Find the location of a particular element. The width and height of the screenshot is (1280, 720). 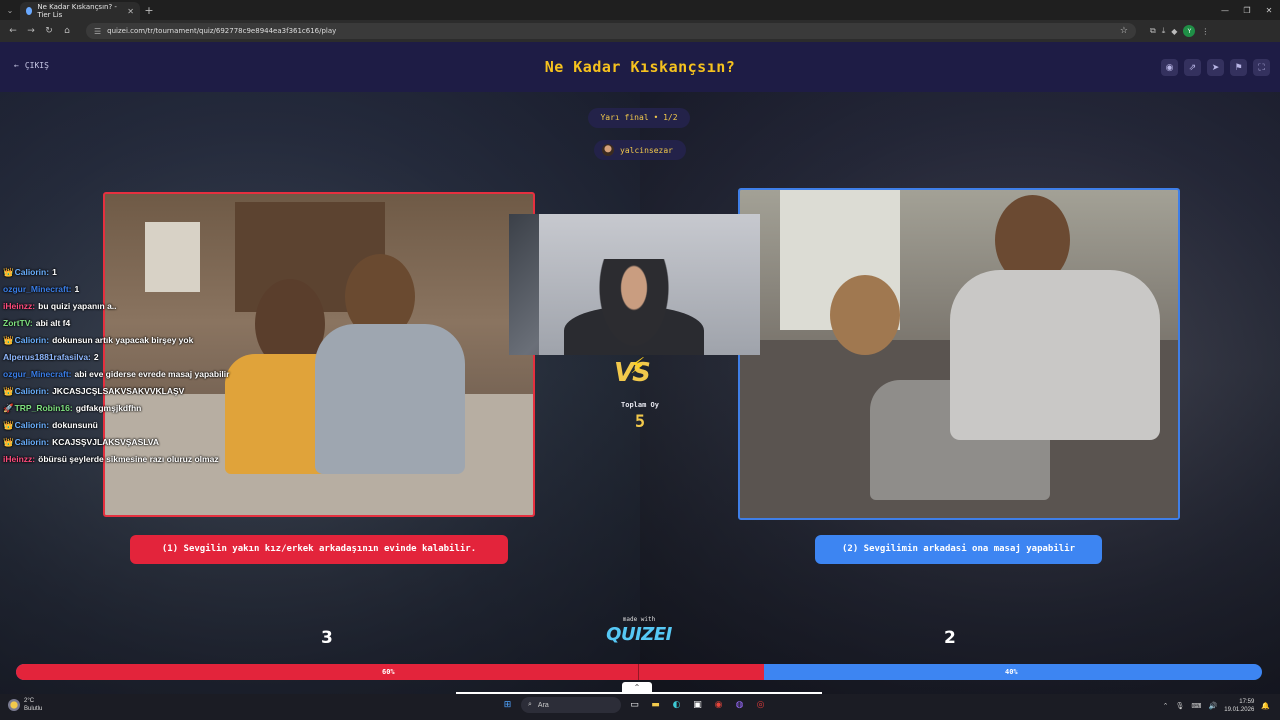

maximize-icon: ❐ is located at coordinates (1247, 10).